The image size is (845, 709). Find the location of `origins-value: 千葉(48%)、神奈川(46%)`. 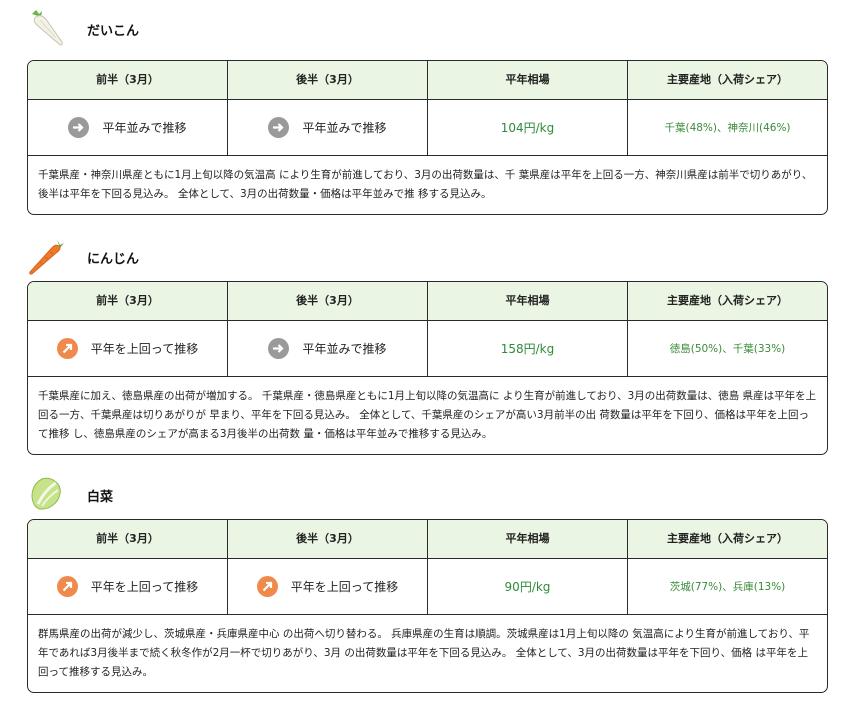

origins-value: 千葉(48%)、神奈川(46%) is located at coordinates (727, 128).